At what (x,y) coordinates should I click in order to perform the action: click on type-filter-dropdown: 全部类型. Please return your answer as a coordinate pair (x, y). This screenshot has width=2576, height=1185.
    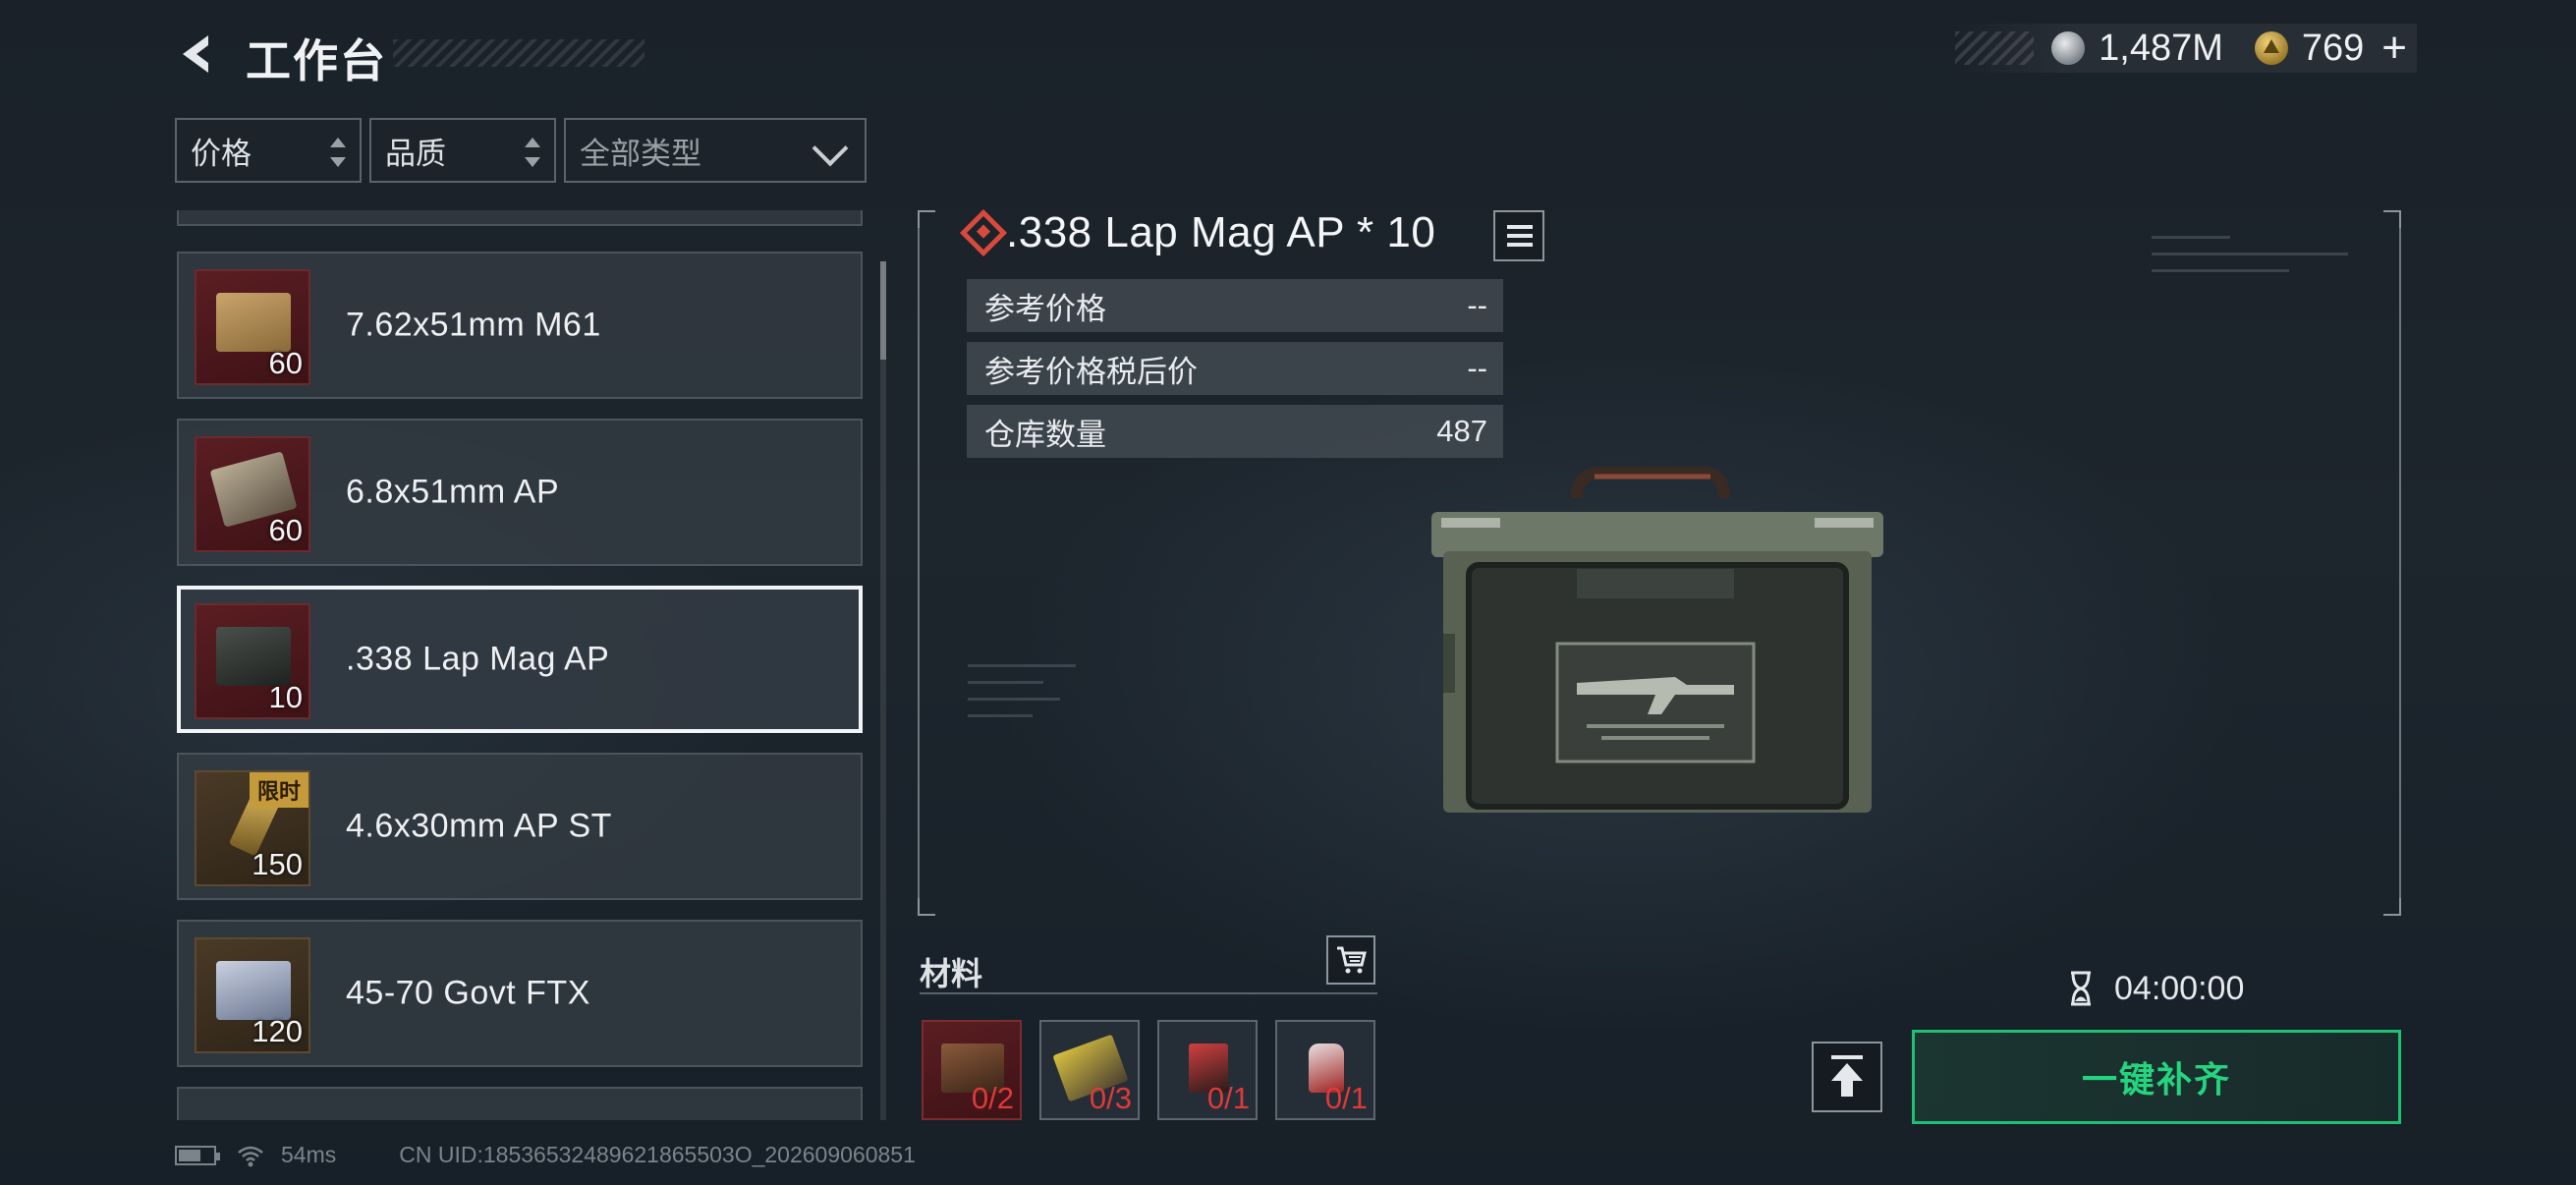
    Looking at the image, I should click on (715, 151).